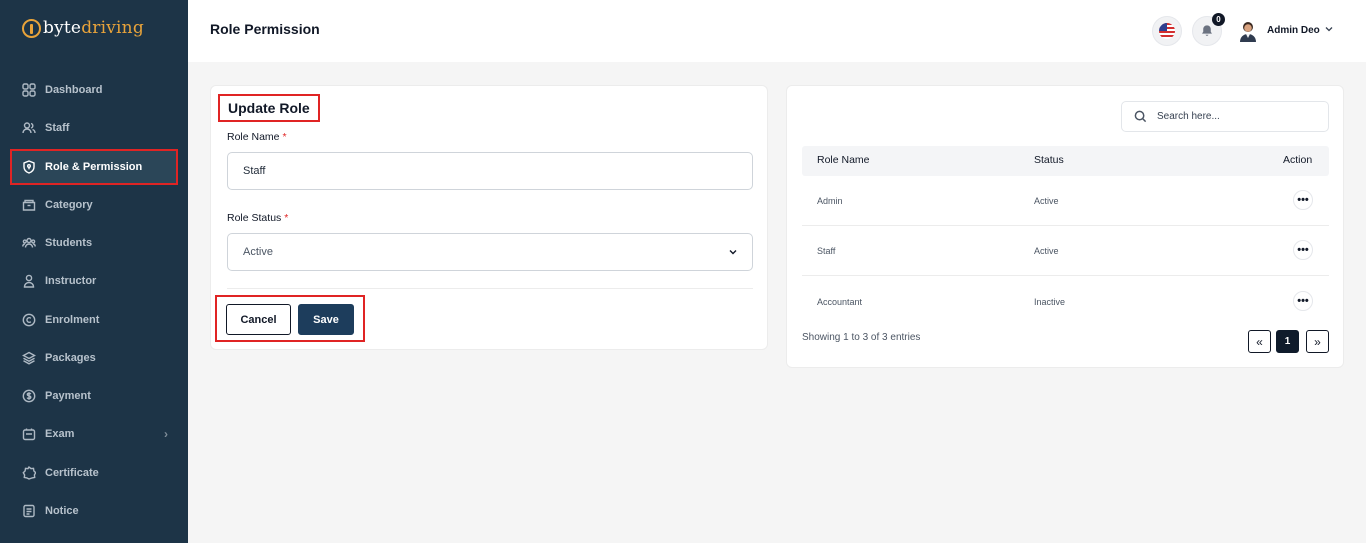 This screenshot has height=543, width=1366. What do you see at coordinates (29, 167) in the screenshot?
I see `shield-icon` at bounding box center [29, 167].